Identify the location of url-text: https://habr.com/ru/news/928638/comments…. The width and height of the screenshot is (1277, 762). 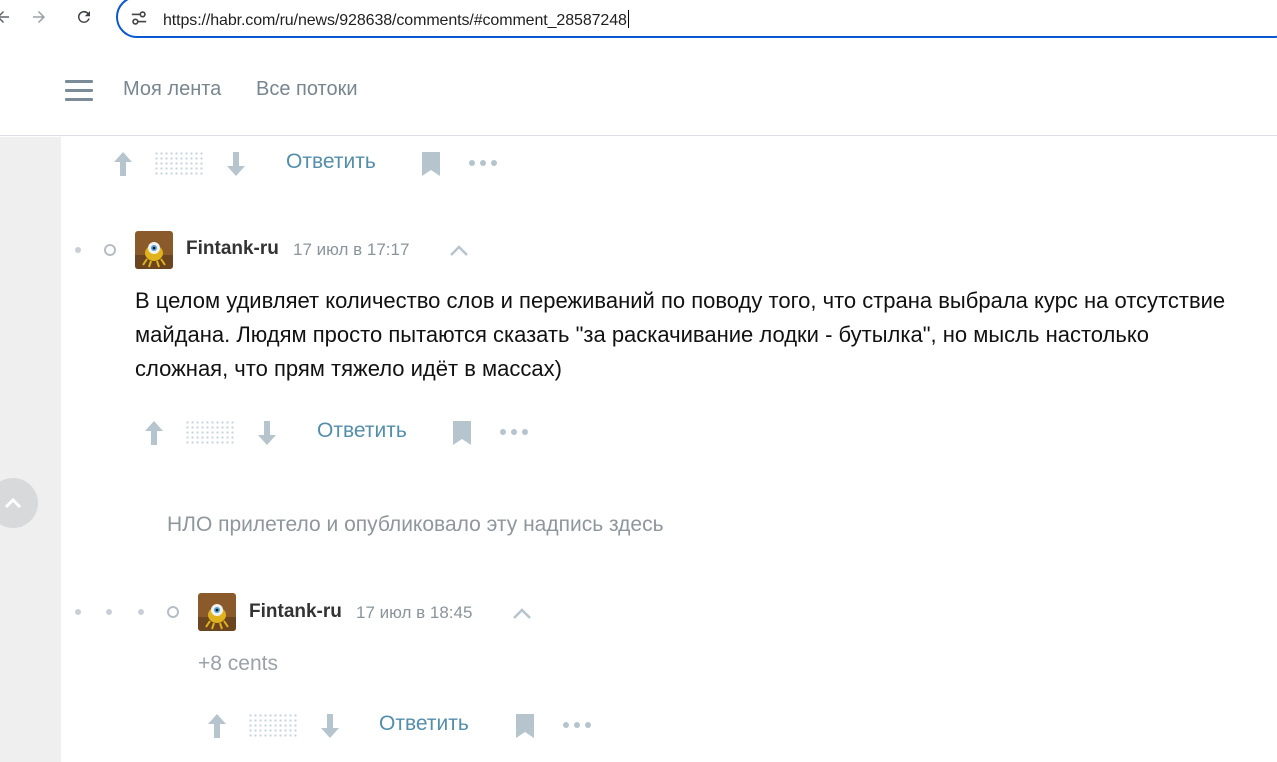
(396, 20).